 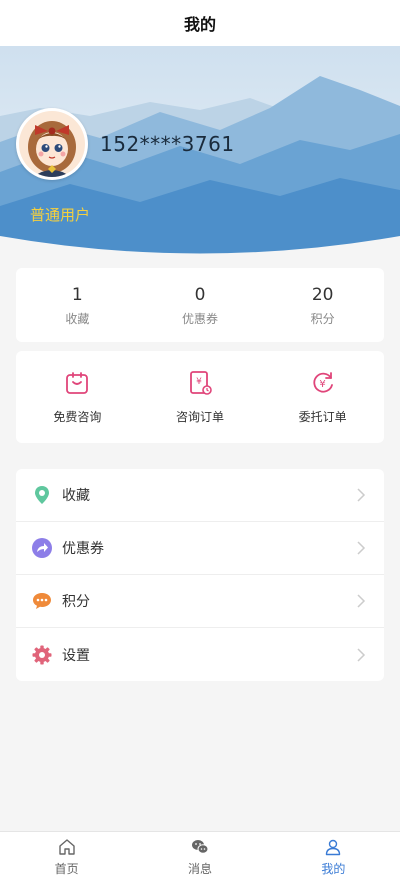 What do you see at coordinates (42, 655) in the screenshot?
I see `gear-icon` at bounding box center [42, 655].